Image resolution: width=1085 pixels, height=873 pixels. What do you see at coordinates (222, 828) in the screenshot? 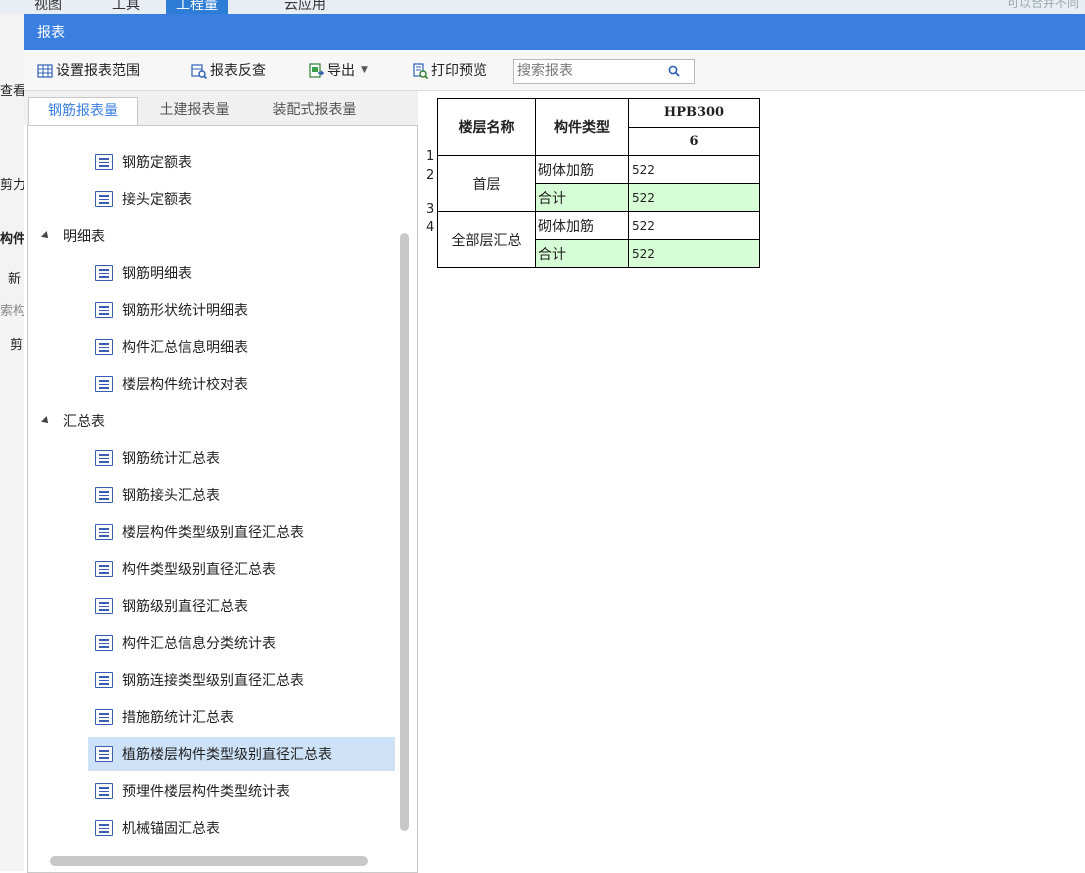
I see `tree-item: 机械锚固汇总表` at bounding box center [222, 828].